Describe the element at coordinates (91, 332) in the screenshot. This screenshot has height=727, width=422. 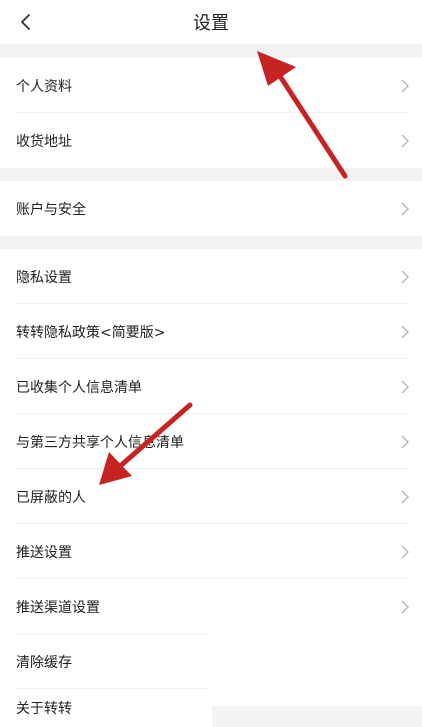
I see `settings-item-label: 转转隐私政策<简要版>` at that location.